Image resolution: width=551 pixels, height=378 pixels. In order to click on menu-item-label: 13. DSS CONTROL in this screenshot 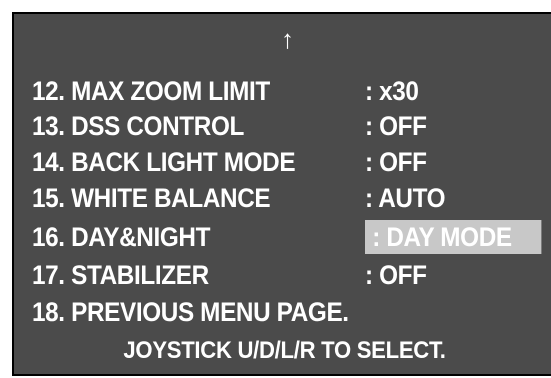, I will do `click(138, 126)`.